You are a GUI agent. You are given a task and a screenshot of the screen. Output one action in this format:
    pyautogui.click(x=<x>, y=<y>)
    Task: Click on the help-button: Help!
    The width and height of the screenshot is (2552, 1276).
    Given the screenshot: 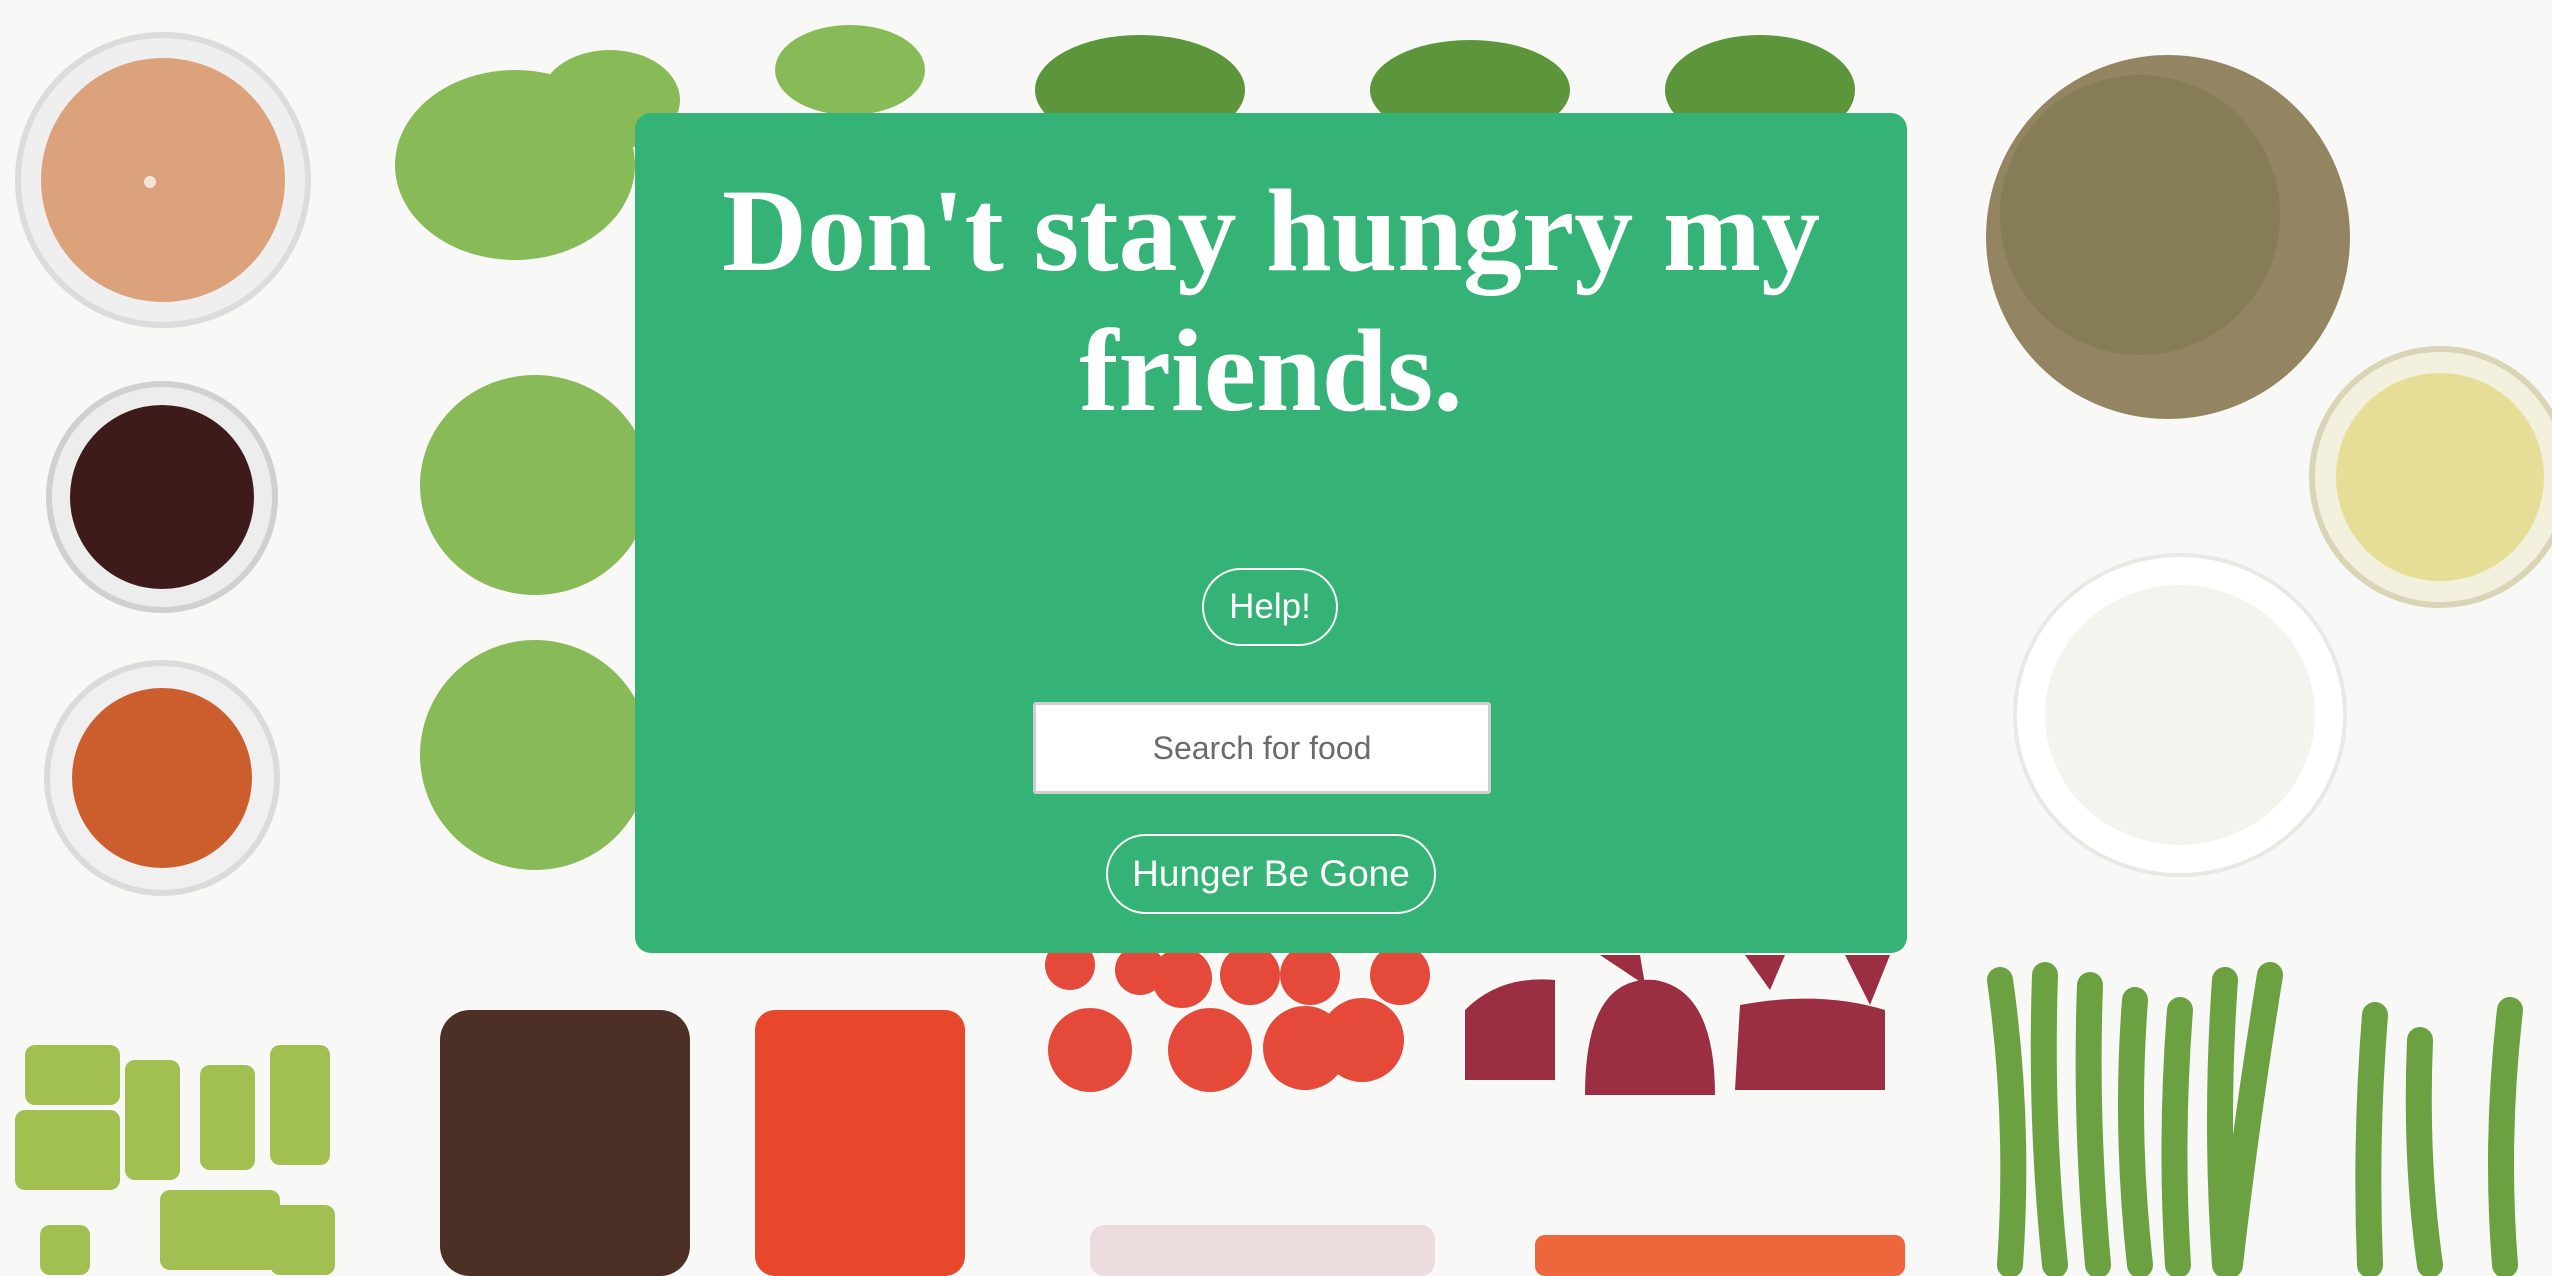 What is the action you would take?
    pyautogui.click(x=1270, y=607)
    